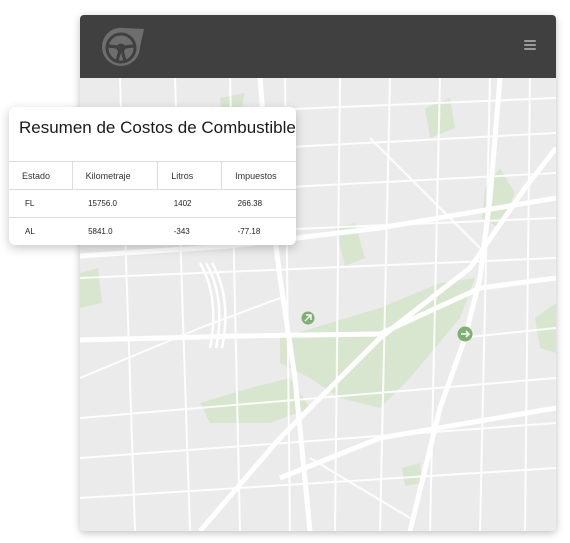 This screenshot has width=570, height=543. Describe the element at coordinates (530, 45) in the screenshot. I see `hamburger-menu-icon` at that location.